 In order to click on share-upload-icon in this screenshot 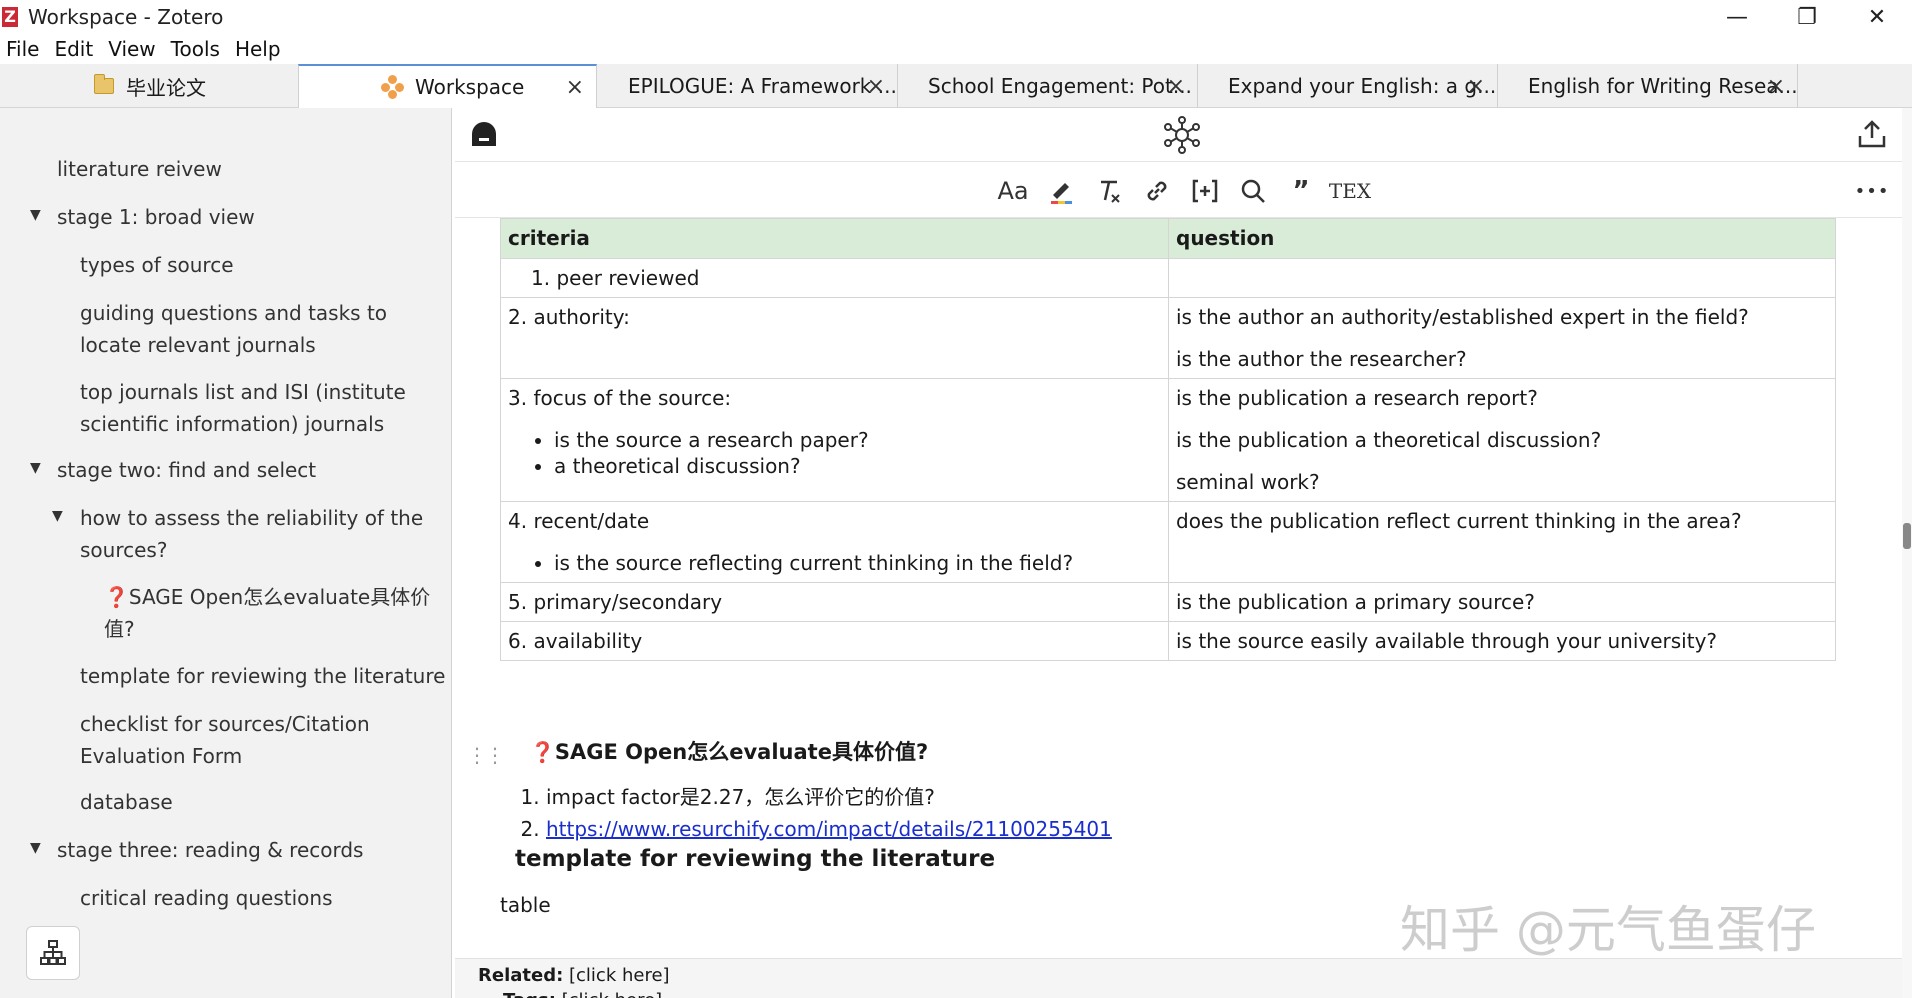, I will do `click(1872, 134)`.